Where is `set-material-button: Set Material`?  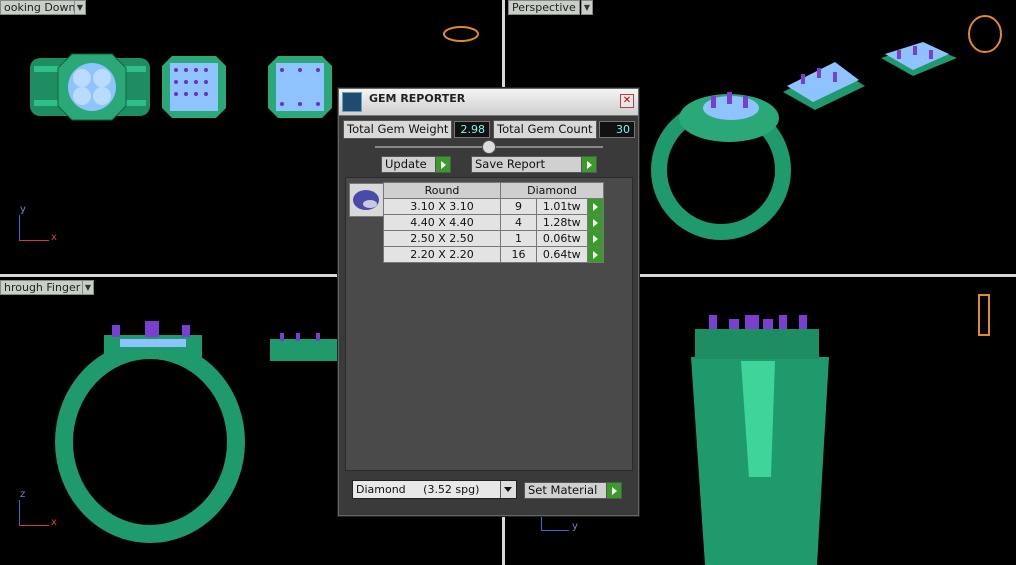
set-material-button: Set Material is located at coordinates (573, 490).